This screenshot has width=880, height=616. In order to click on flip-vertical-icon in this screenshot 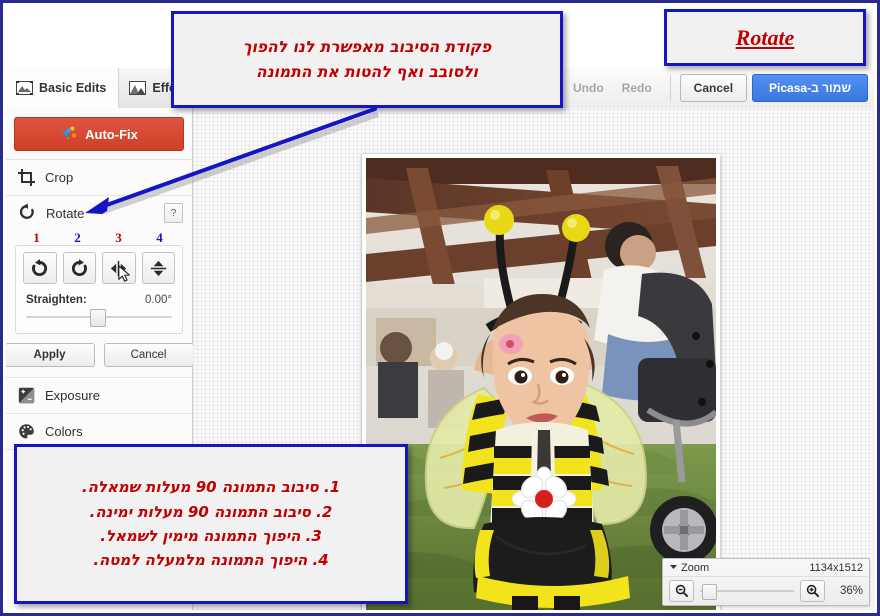, I will do `click(158, 268)`.